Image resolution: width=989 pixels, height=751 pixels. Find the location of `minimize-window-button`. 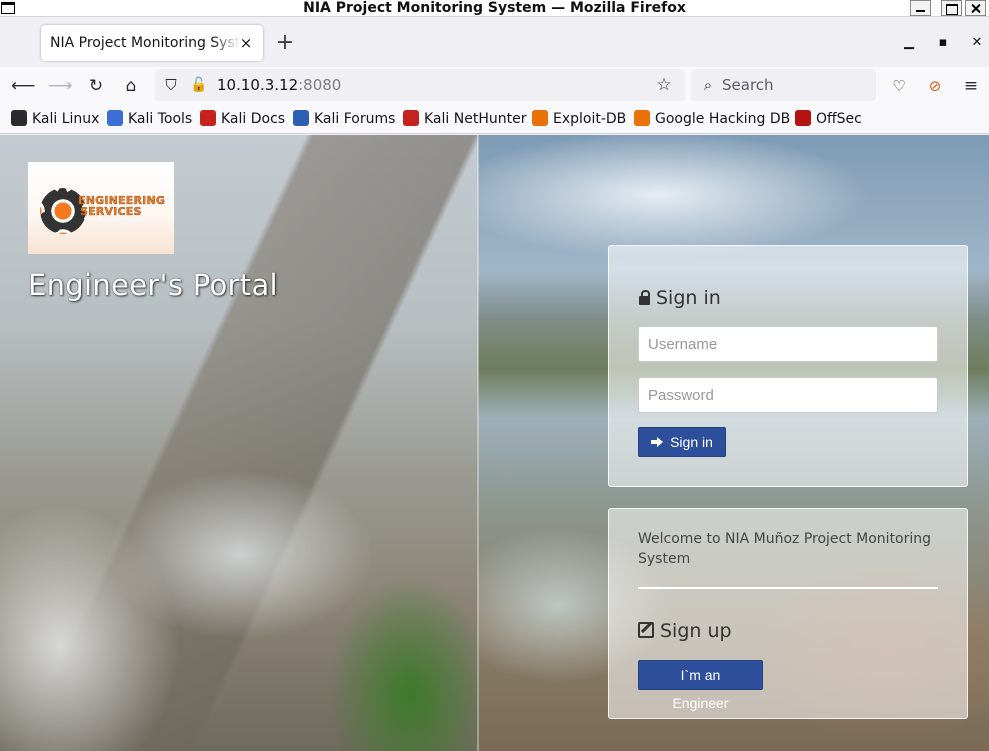

minimize-window-button is located at coordinates (920, 8).